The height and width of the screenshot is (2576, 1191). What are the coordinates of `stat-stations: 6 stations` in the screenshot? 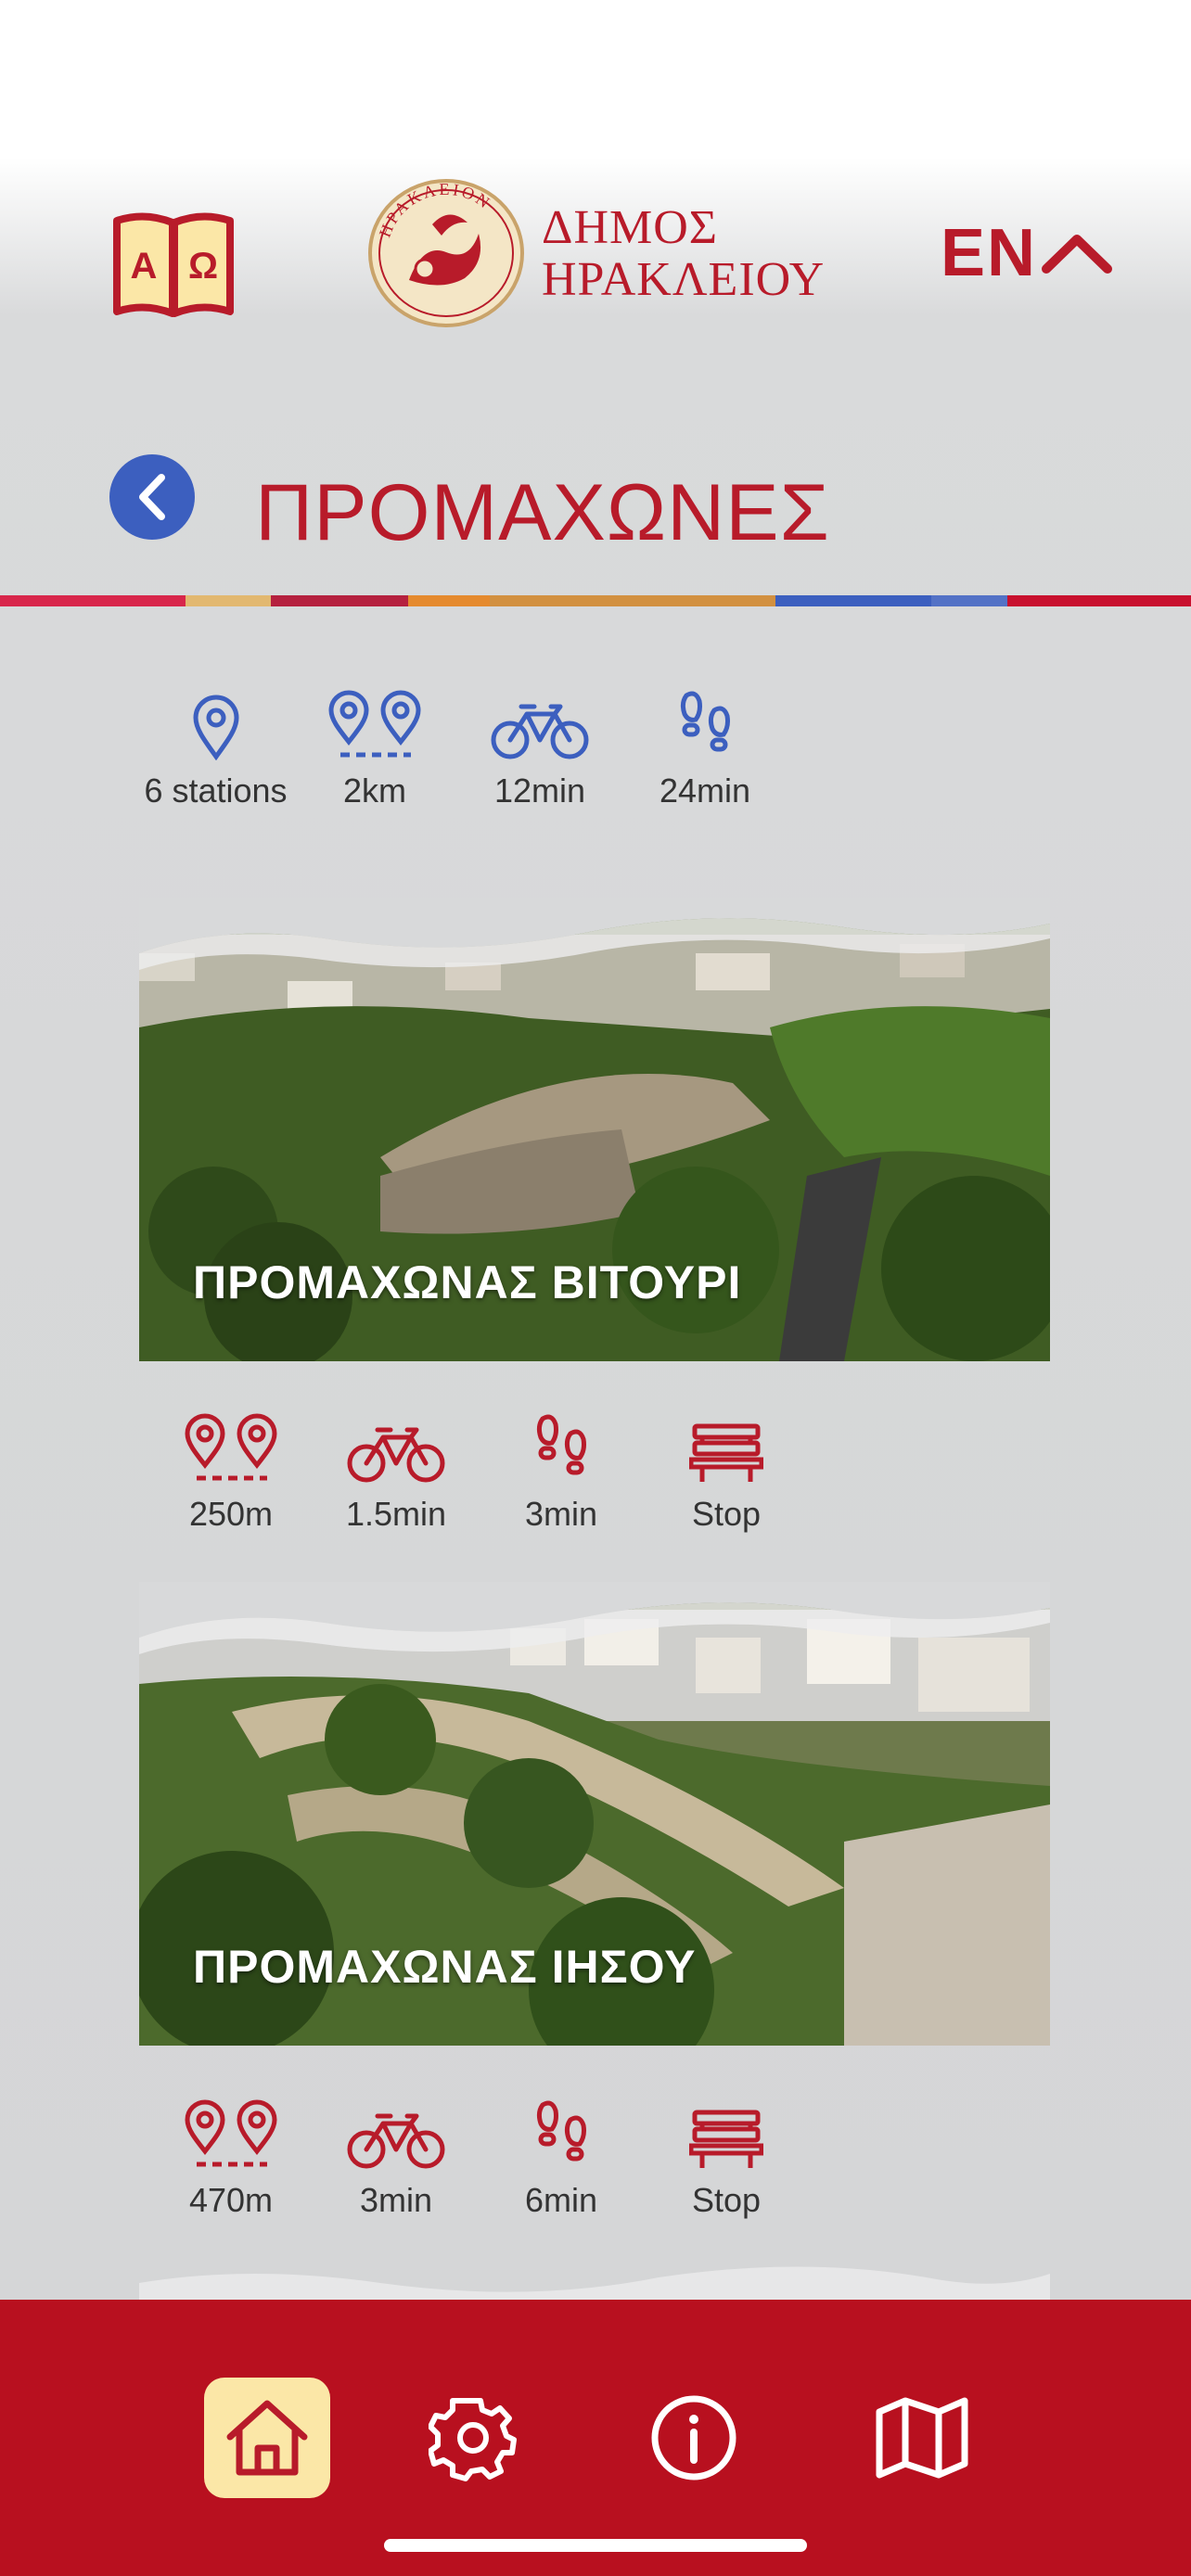 It's located at (215, 749).